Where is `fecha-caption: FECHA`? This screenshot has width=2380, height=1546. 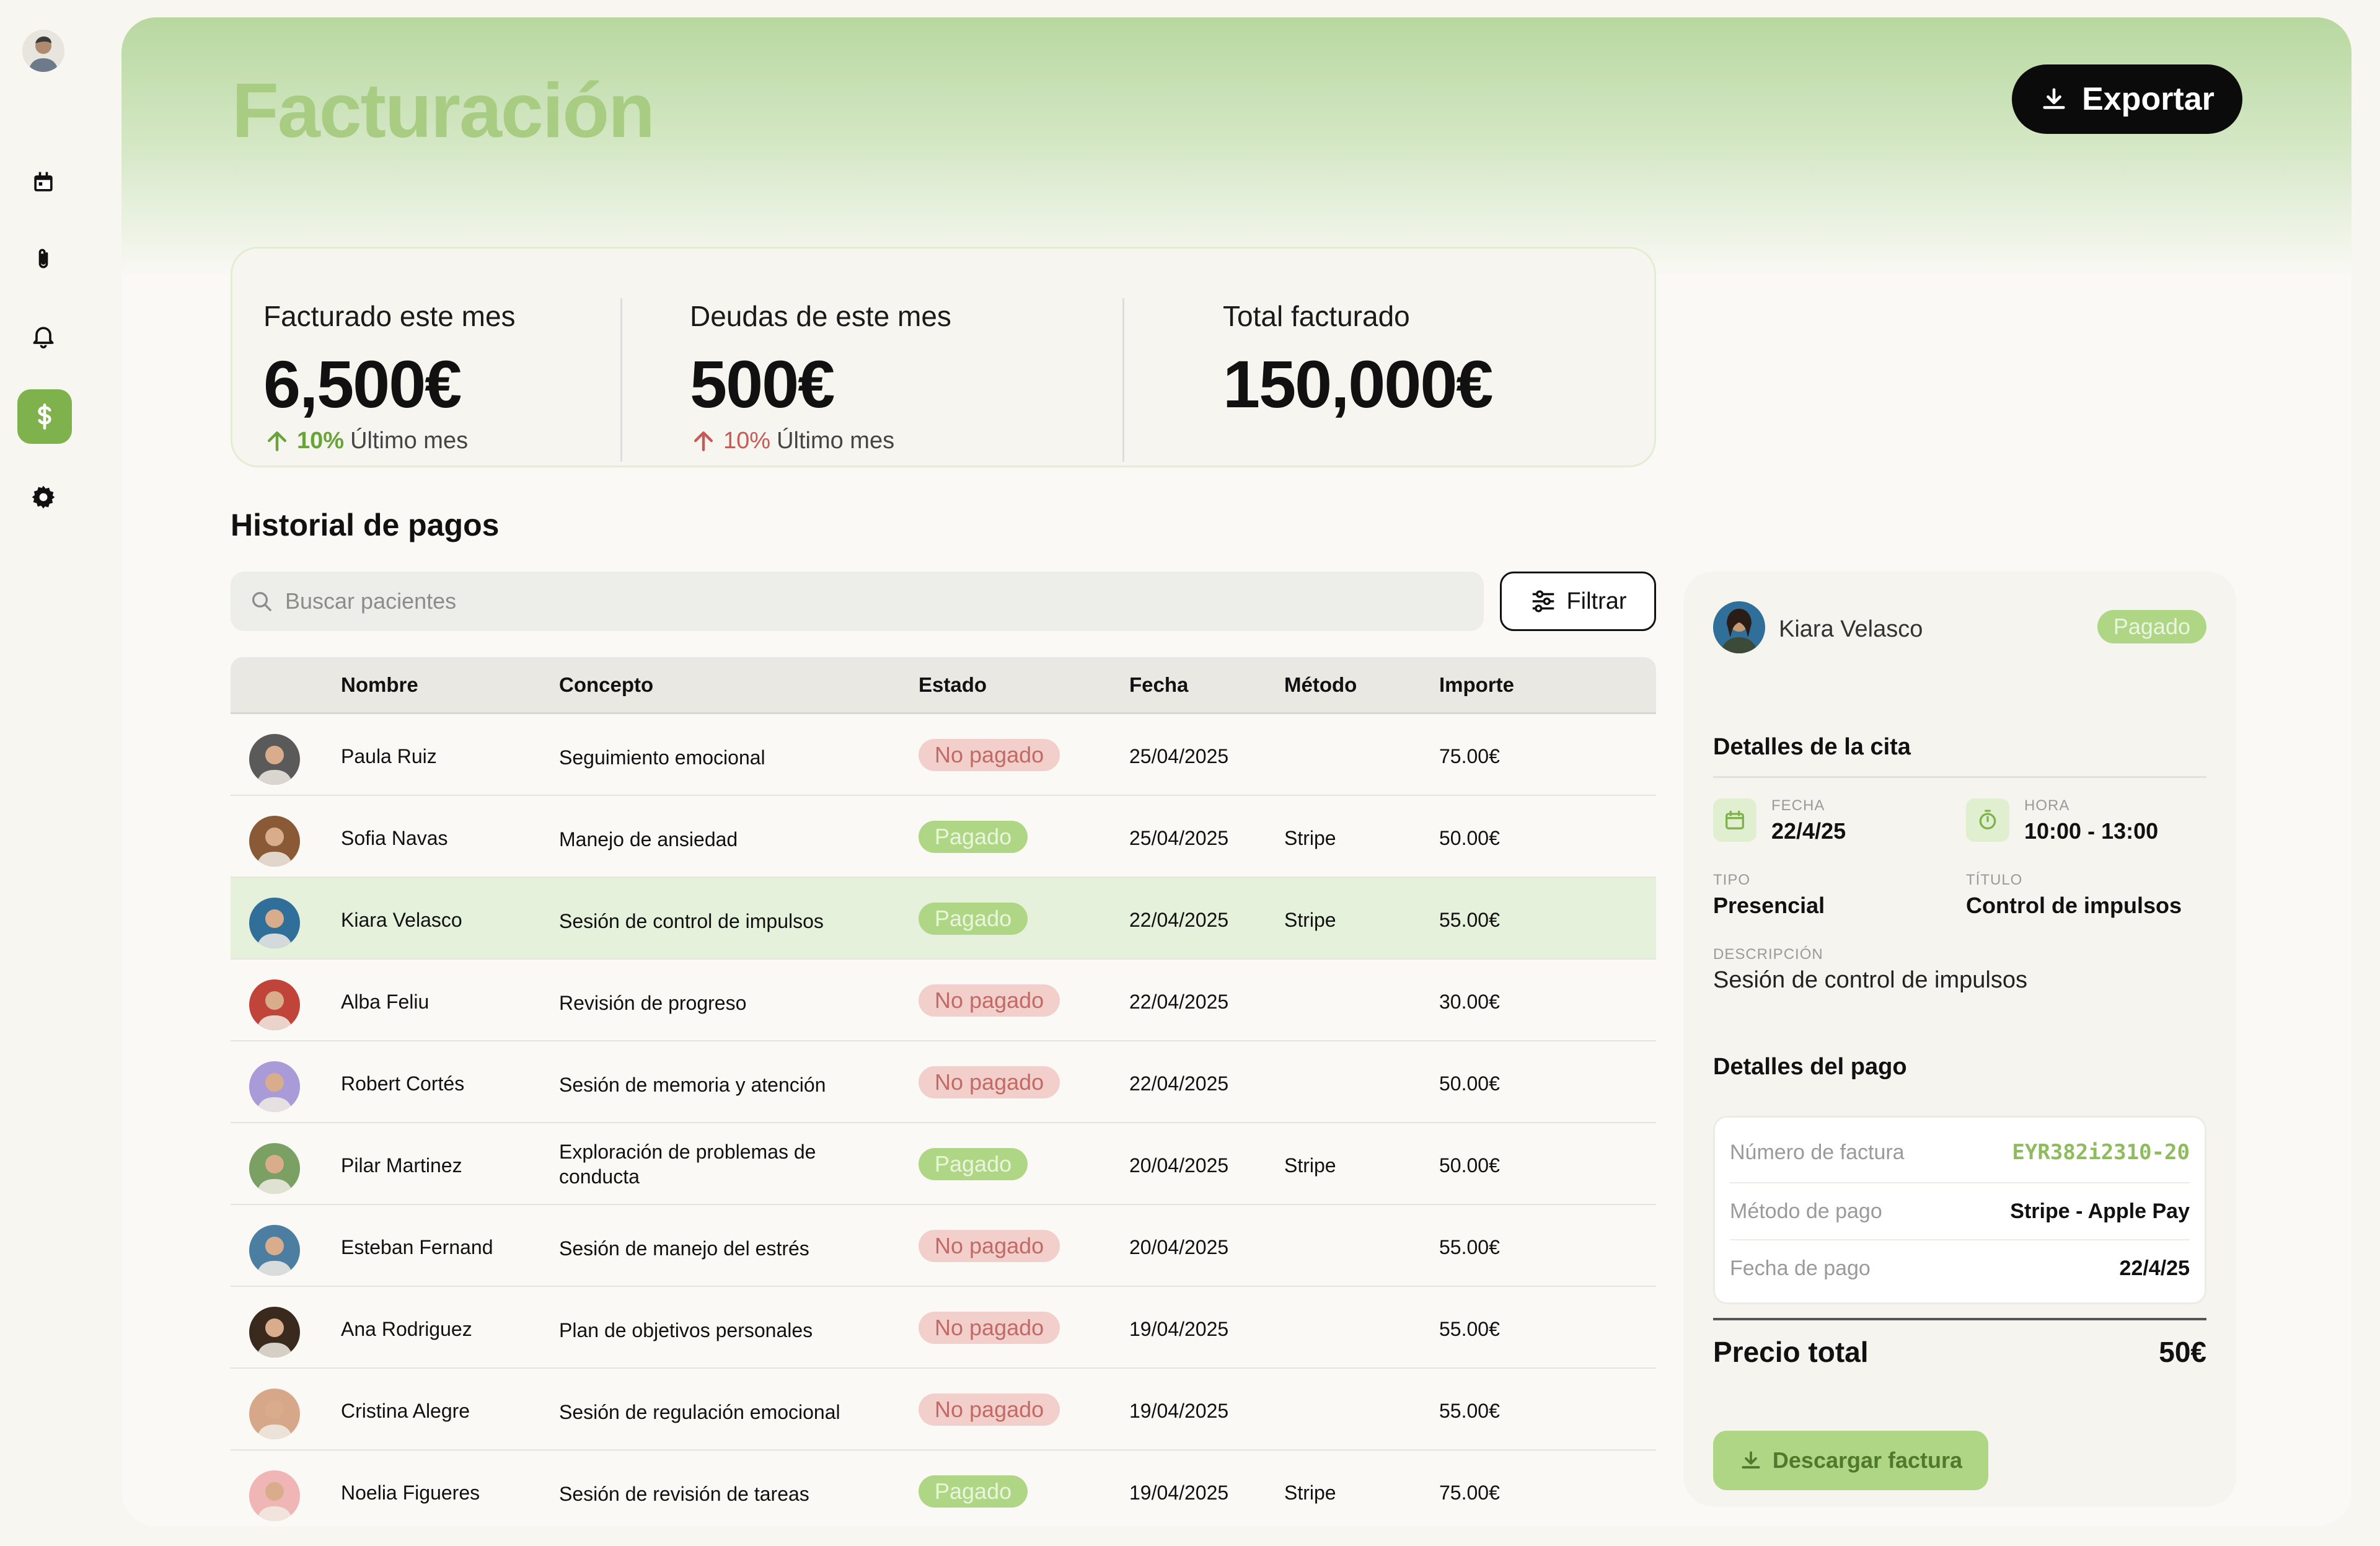 fecha-caption: FECHA is located at coordinates (1798, 805).